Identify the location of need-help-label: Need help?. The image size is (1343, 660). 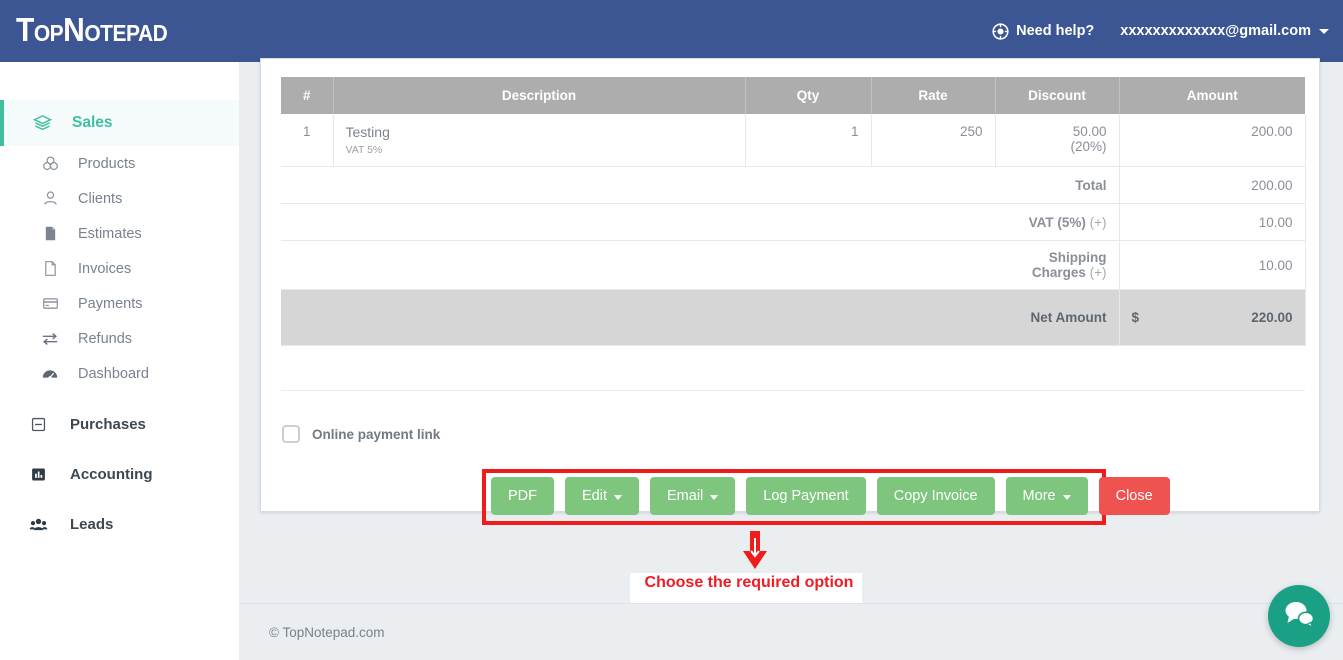
(1055, 31).